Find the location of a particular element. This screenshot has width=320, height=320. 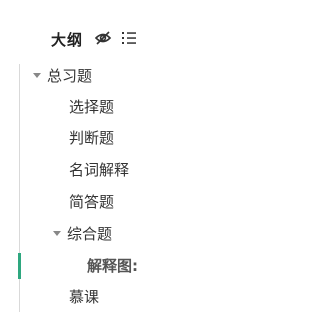

outline-node-zongxiti: 总习题 is located at coordinates (62, 76).